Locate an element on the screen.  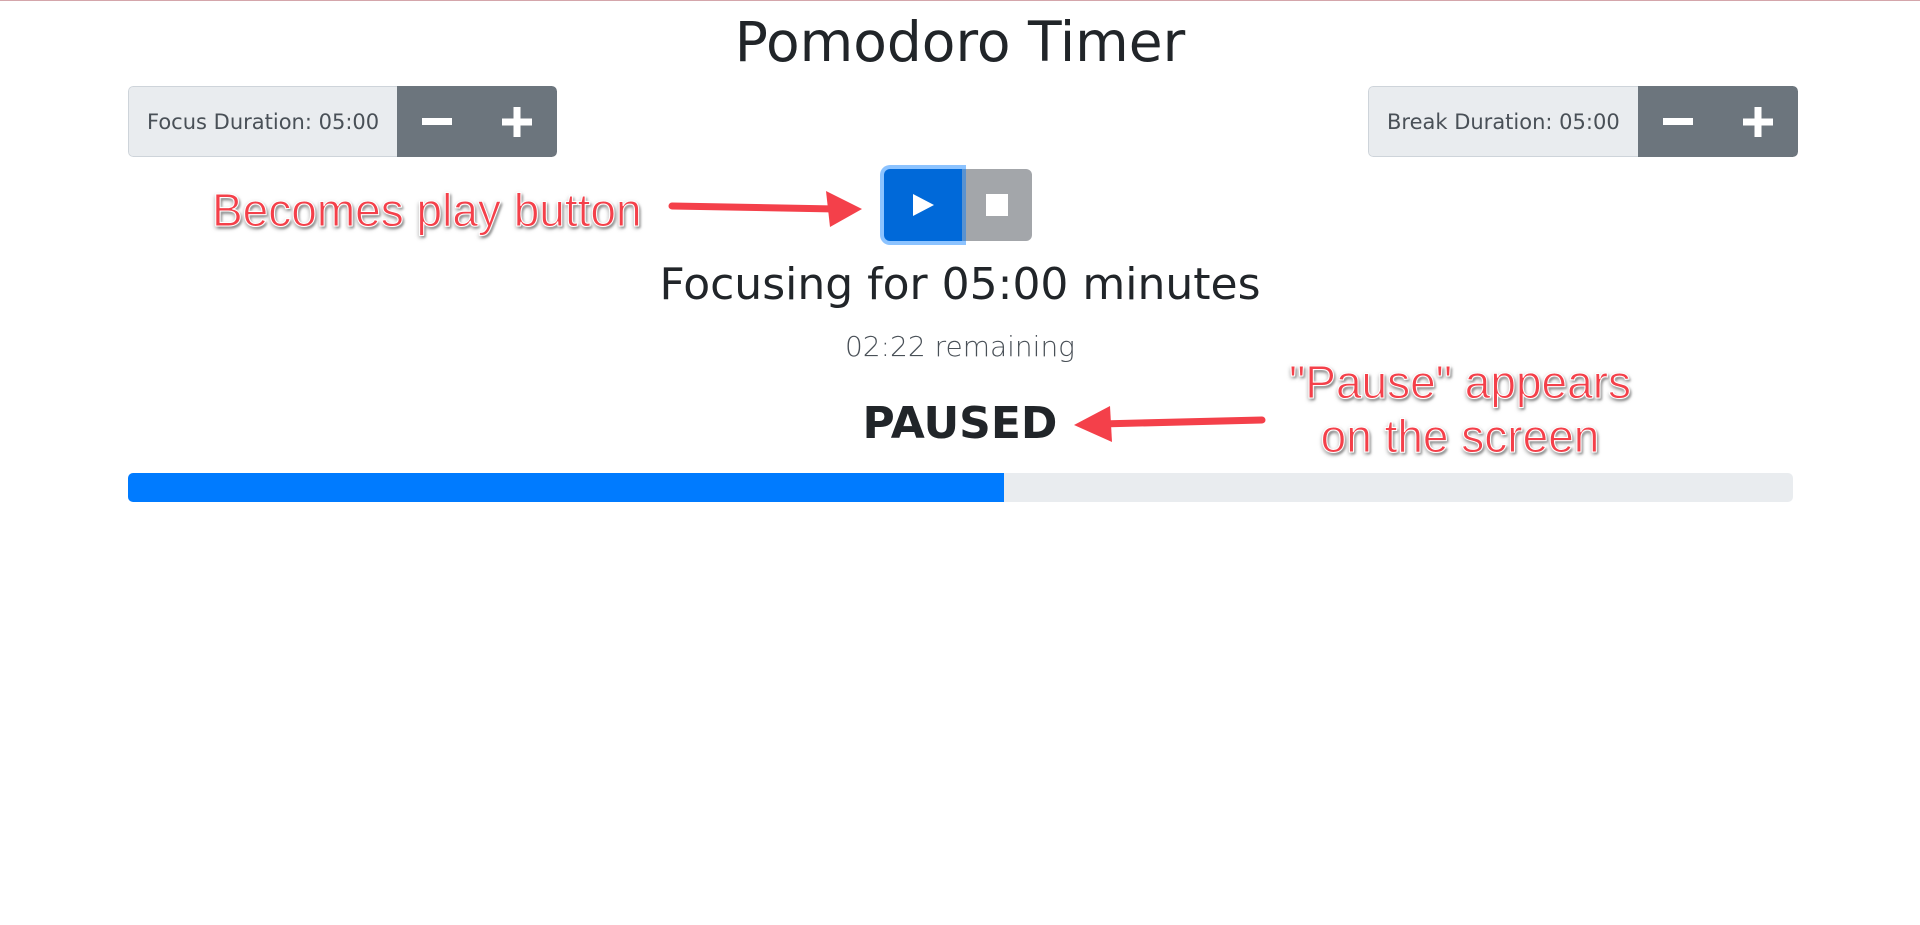
stop-icon is located at coordinates (997, 205).